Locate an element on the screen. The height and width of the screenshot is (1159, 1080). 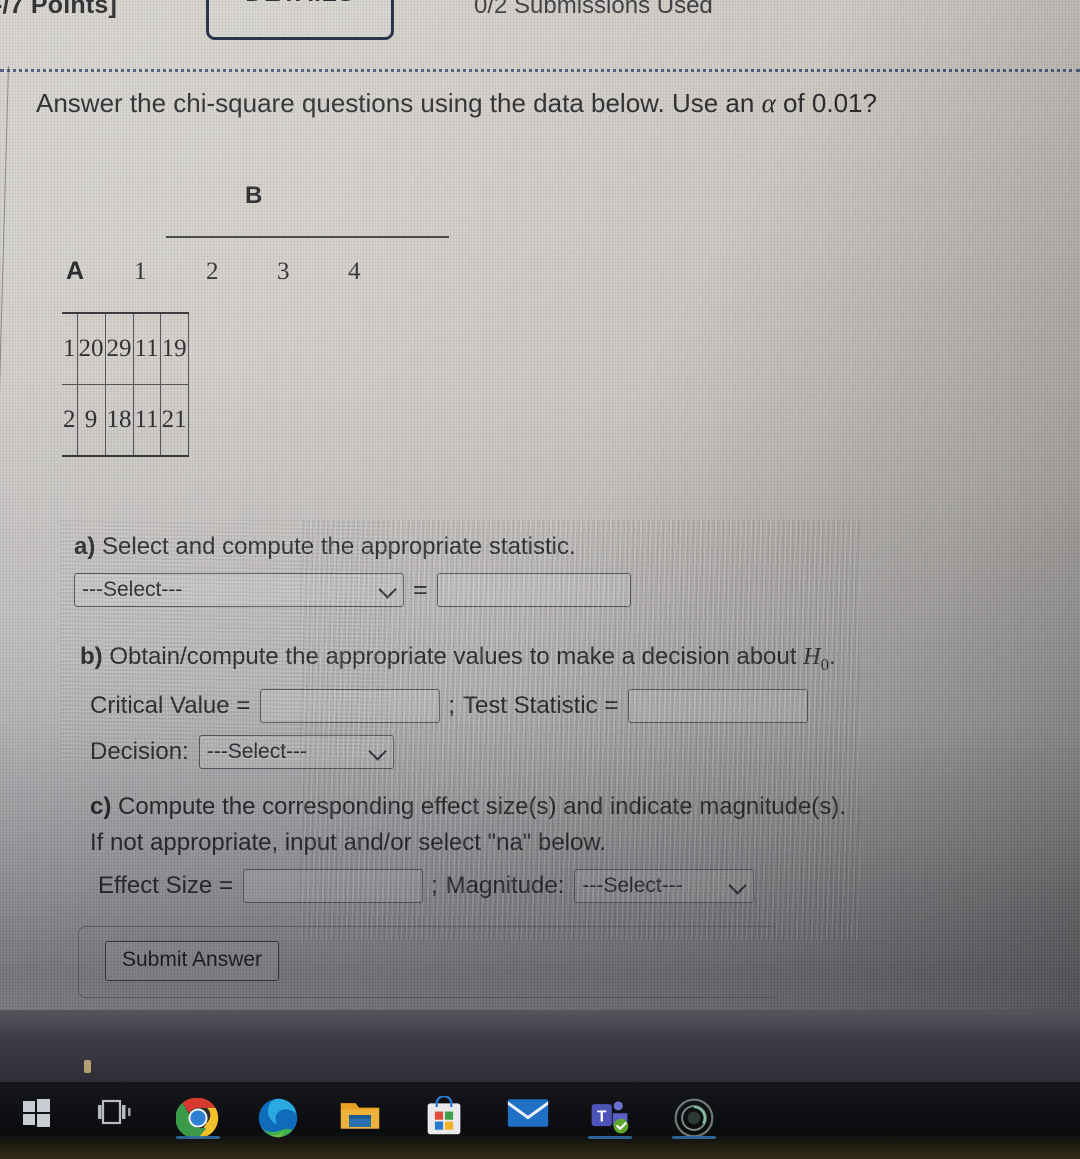
submissions-used-label: 0/2 Submissions Used is located at coordinates (593, 9).